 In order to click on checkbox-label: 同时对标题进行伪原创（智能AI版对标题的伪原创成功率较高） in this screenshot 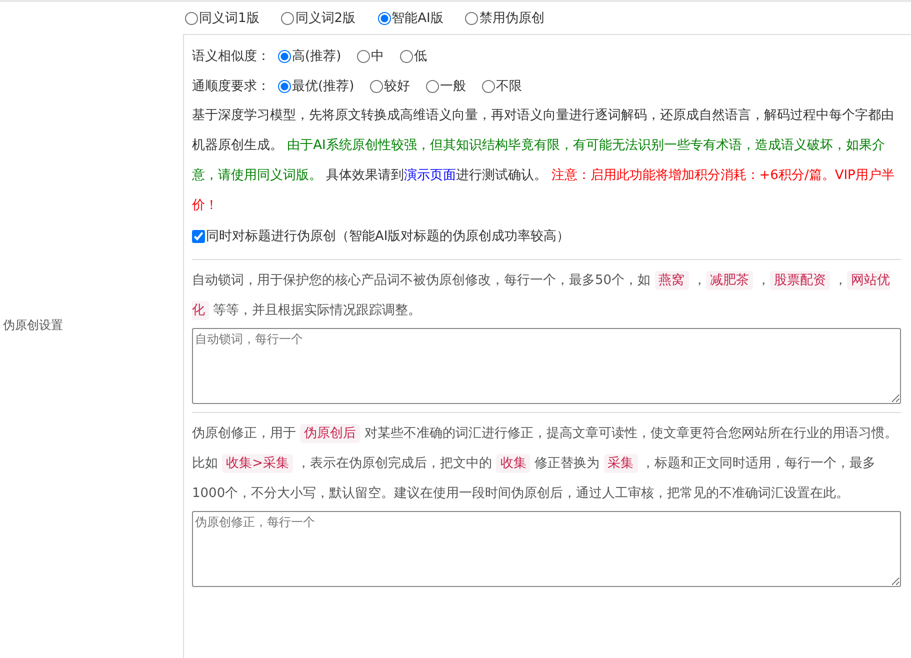, I will do `click(388, 236)`.